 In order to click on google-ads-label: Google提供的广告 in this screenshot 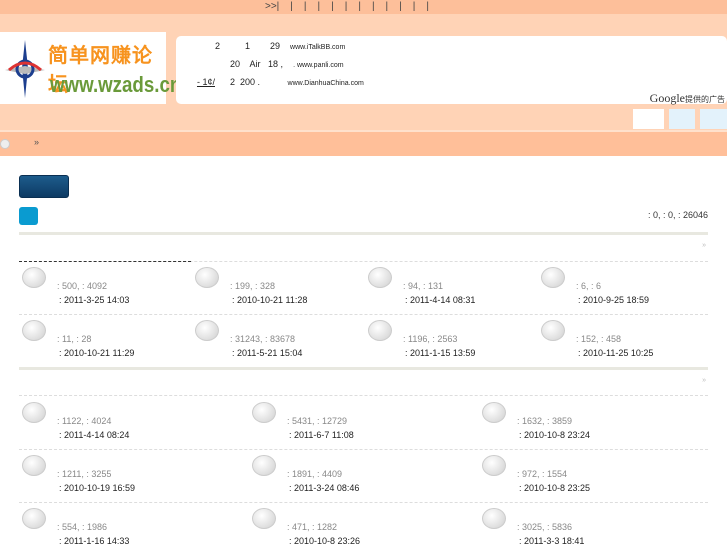, I will do `click(687, 98)`.